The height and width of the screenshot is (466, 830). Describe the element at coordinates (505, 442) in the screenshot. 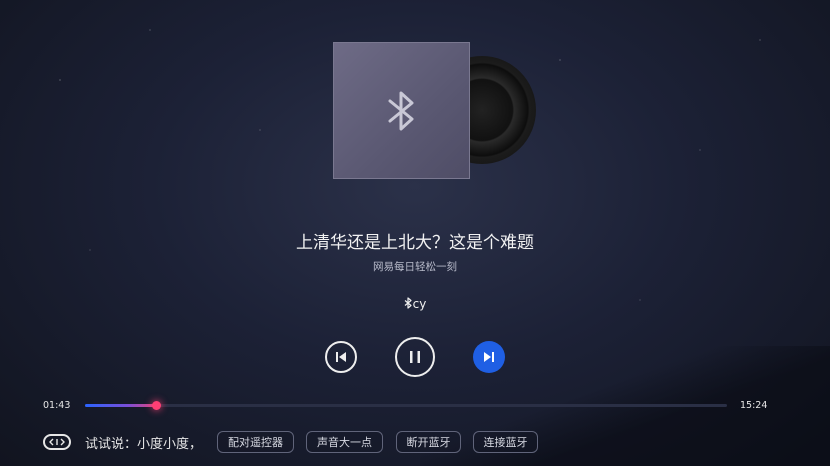

I see `suggestion-connect-bluetooth: 连接蓝牙` at that location.